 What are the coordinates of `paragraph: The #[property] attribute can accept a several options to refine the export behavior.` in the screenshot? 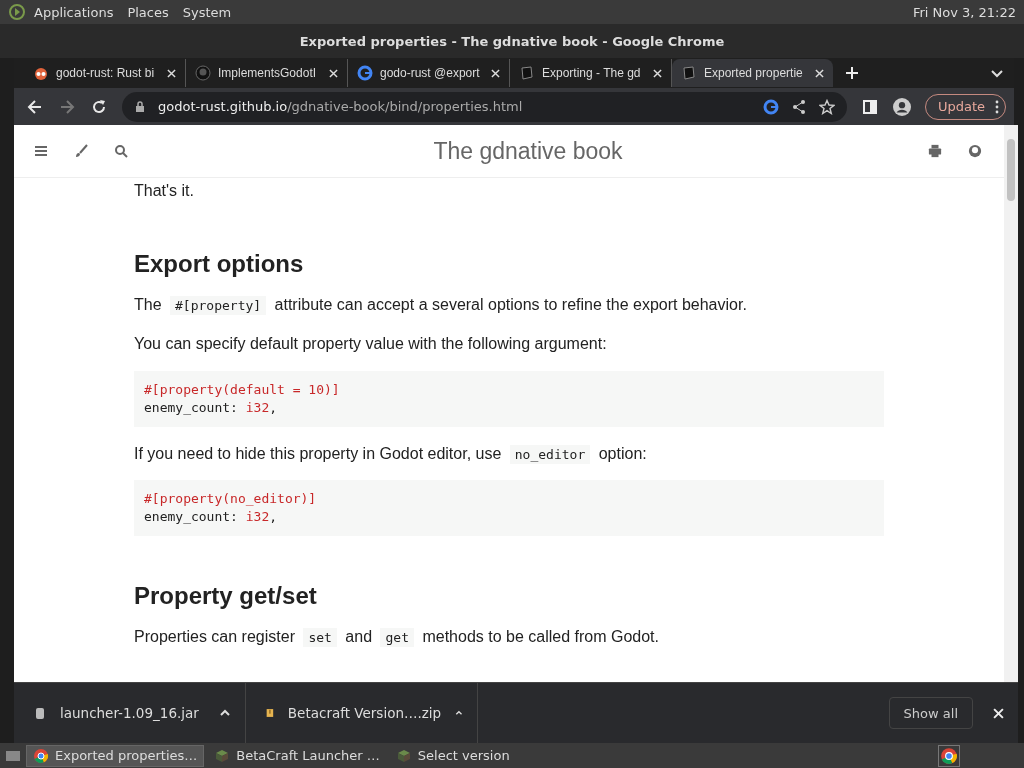 It's located at (441, 305).